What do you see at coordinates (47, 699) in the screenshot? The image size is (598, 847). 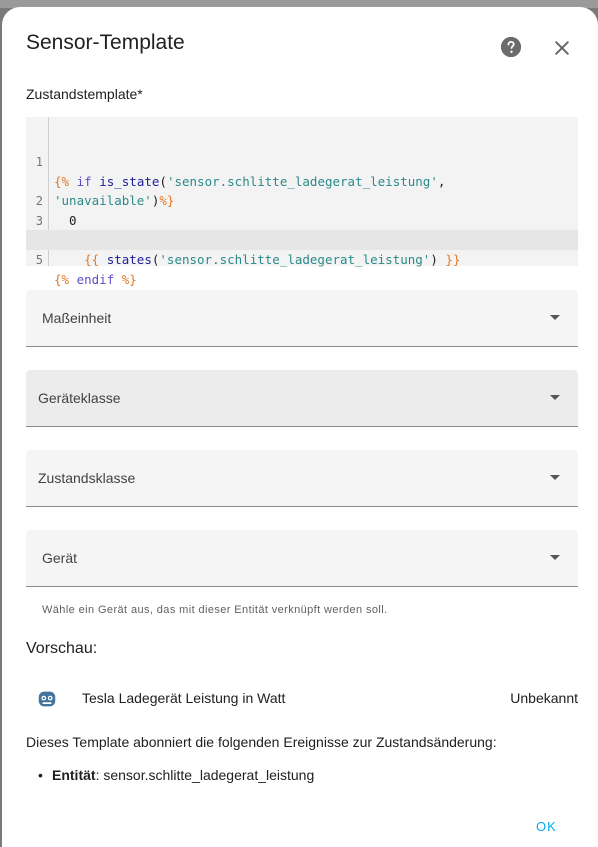 I see `robot-icon` at bounding box center [47, 699].